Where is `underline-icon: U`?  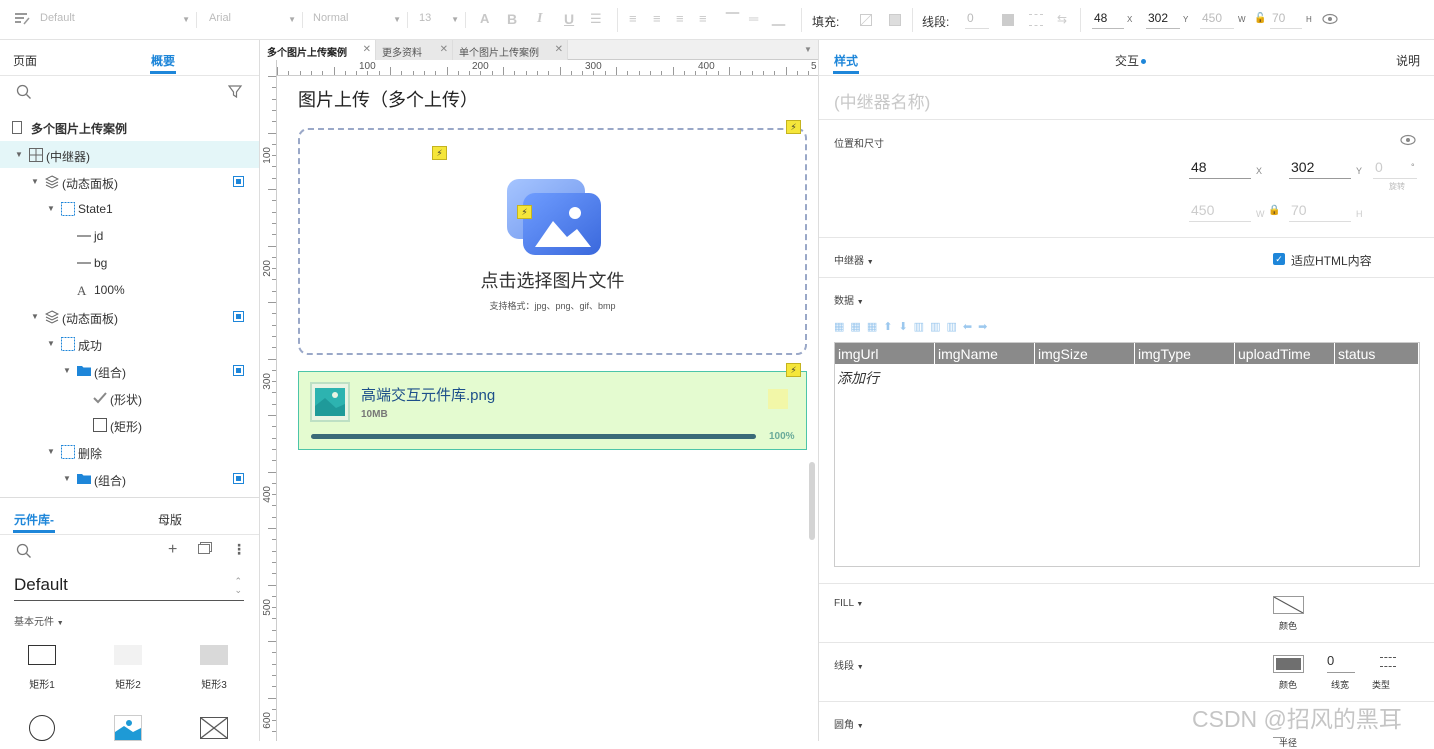 underline-icon: U is located at coordinates (569, 19).